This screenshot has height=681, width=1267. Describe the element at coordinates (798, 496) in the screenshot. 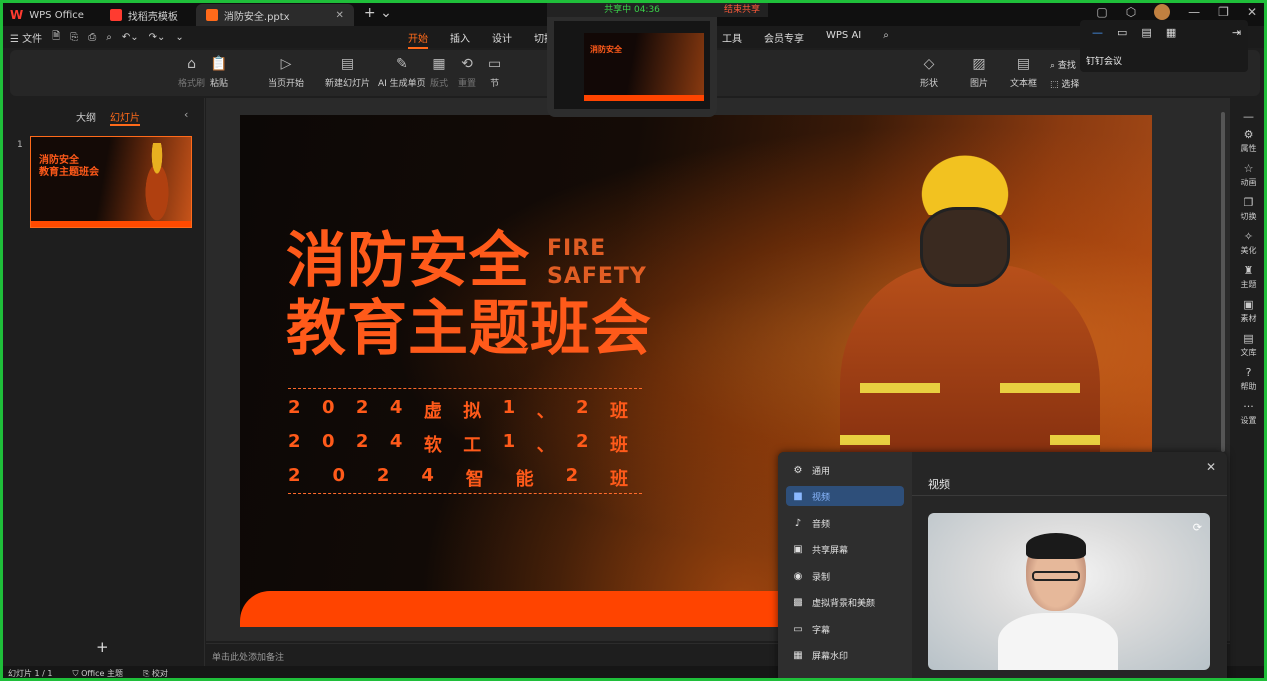

I see `camera-icon: ■` at that location.